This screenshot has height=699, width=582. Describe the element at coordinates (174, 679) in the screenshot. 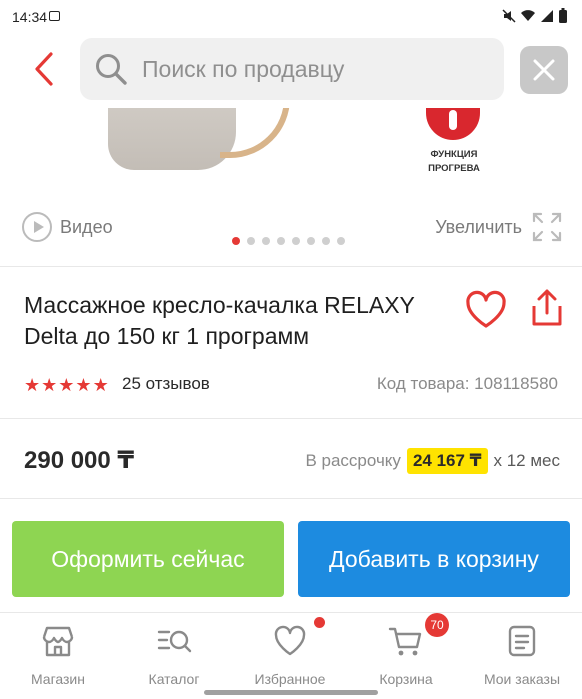

I see `nav-label-catalog: Каталог` at that location.